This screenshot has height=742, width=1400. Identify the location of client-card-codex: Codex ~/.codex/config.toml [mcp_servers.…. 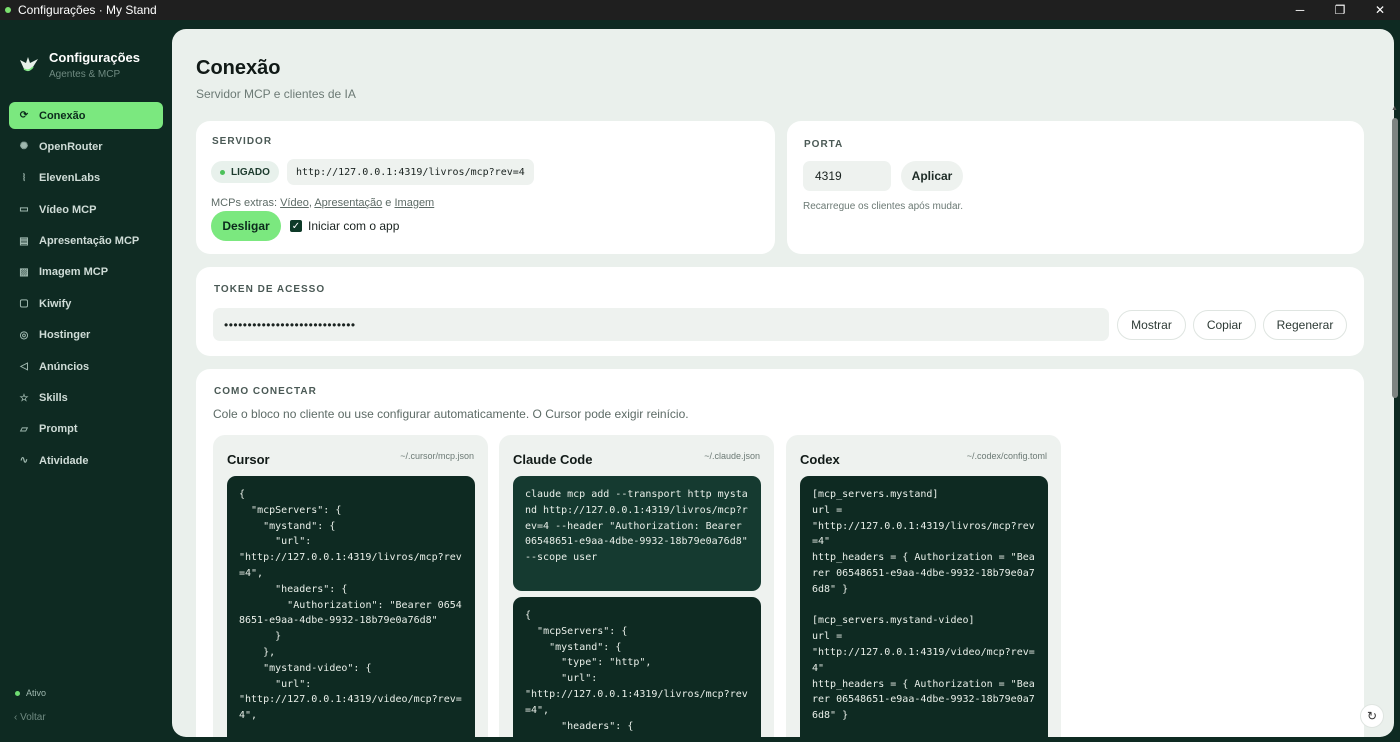
(923, 586).